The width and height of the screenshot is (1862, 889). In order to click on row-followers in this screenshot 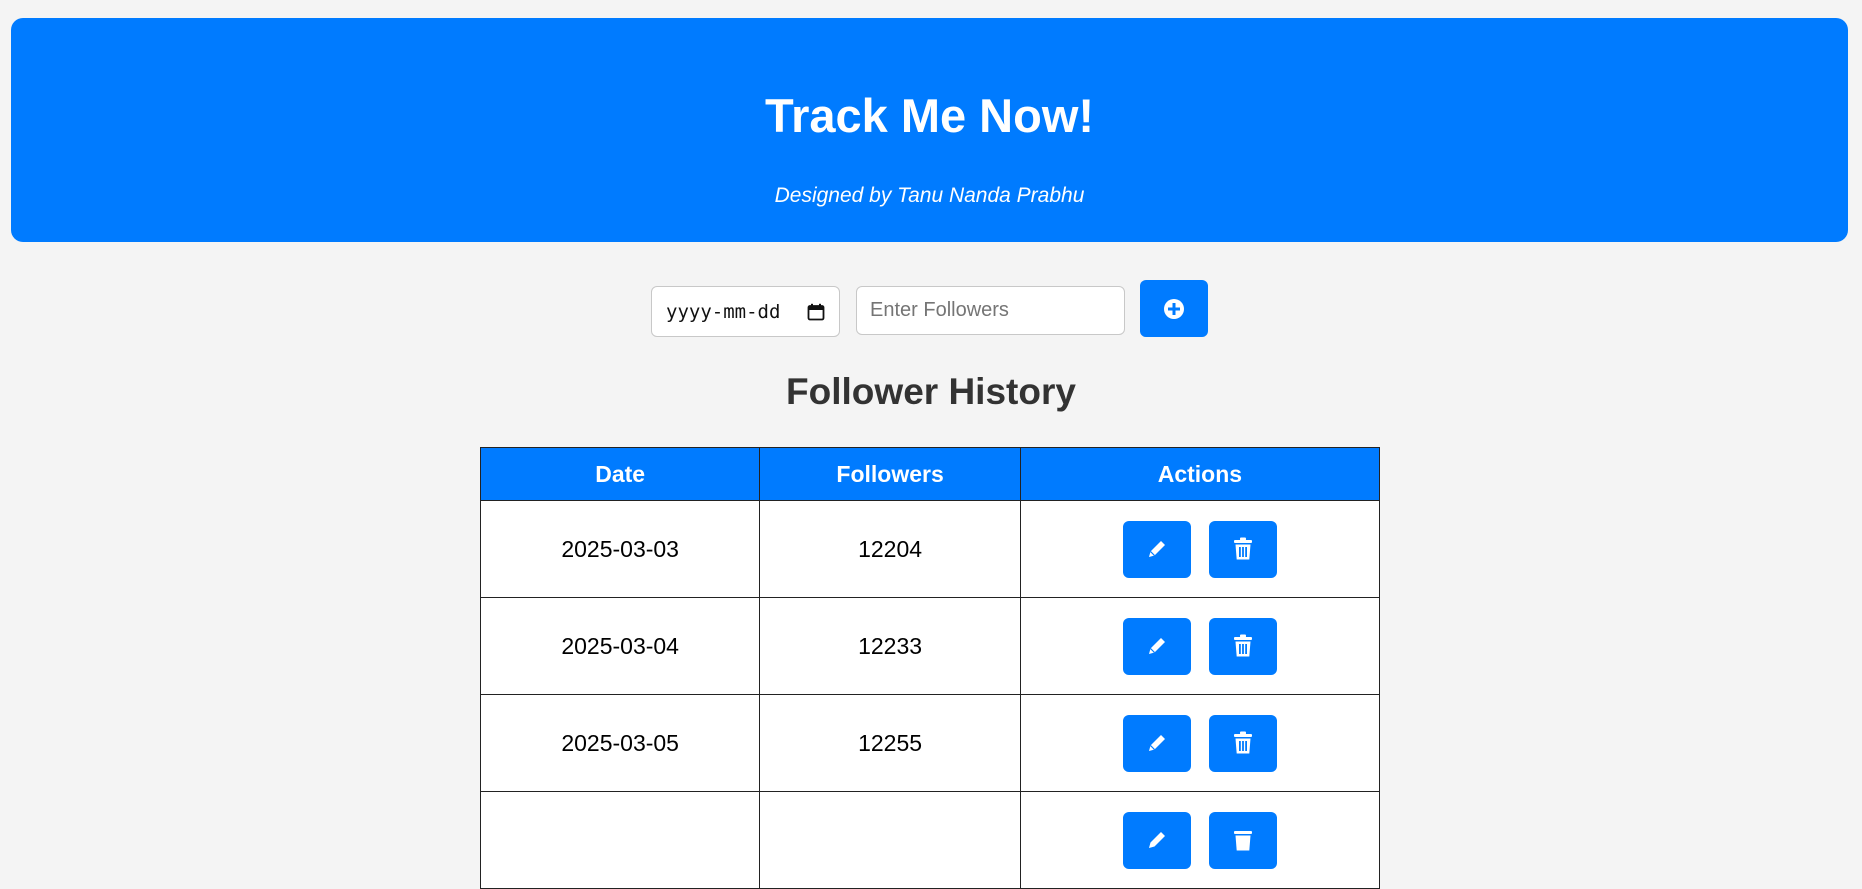, I will do `click(890, 840)`.